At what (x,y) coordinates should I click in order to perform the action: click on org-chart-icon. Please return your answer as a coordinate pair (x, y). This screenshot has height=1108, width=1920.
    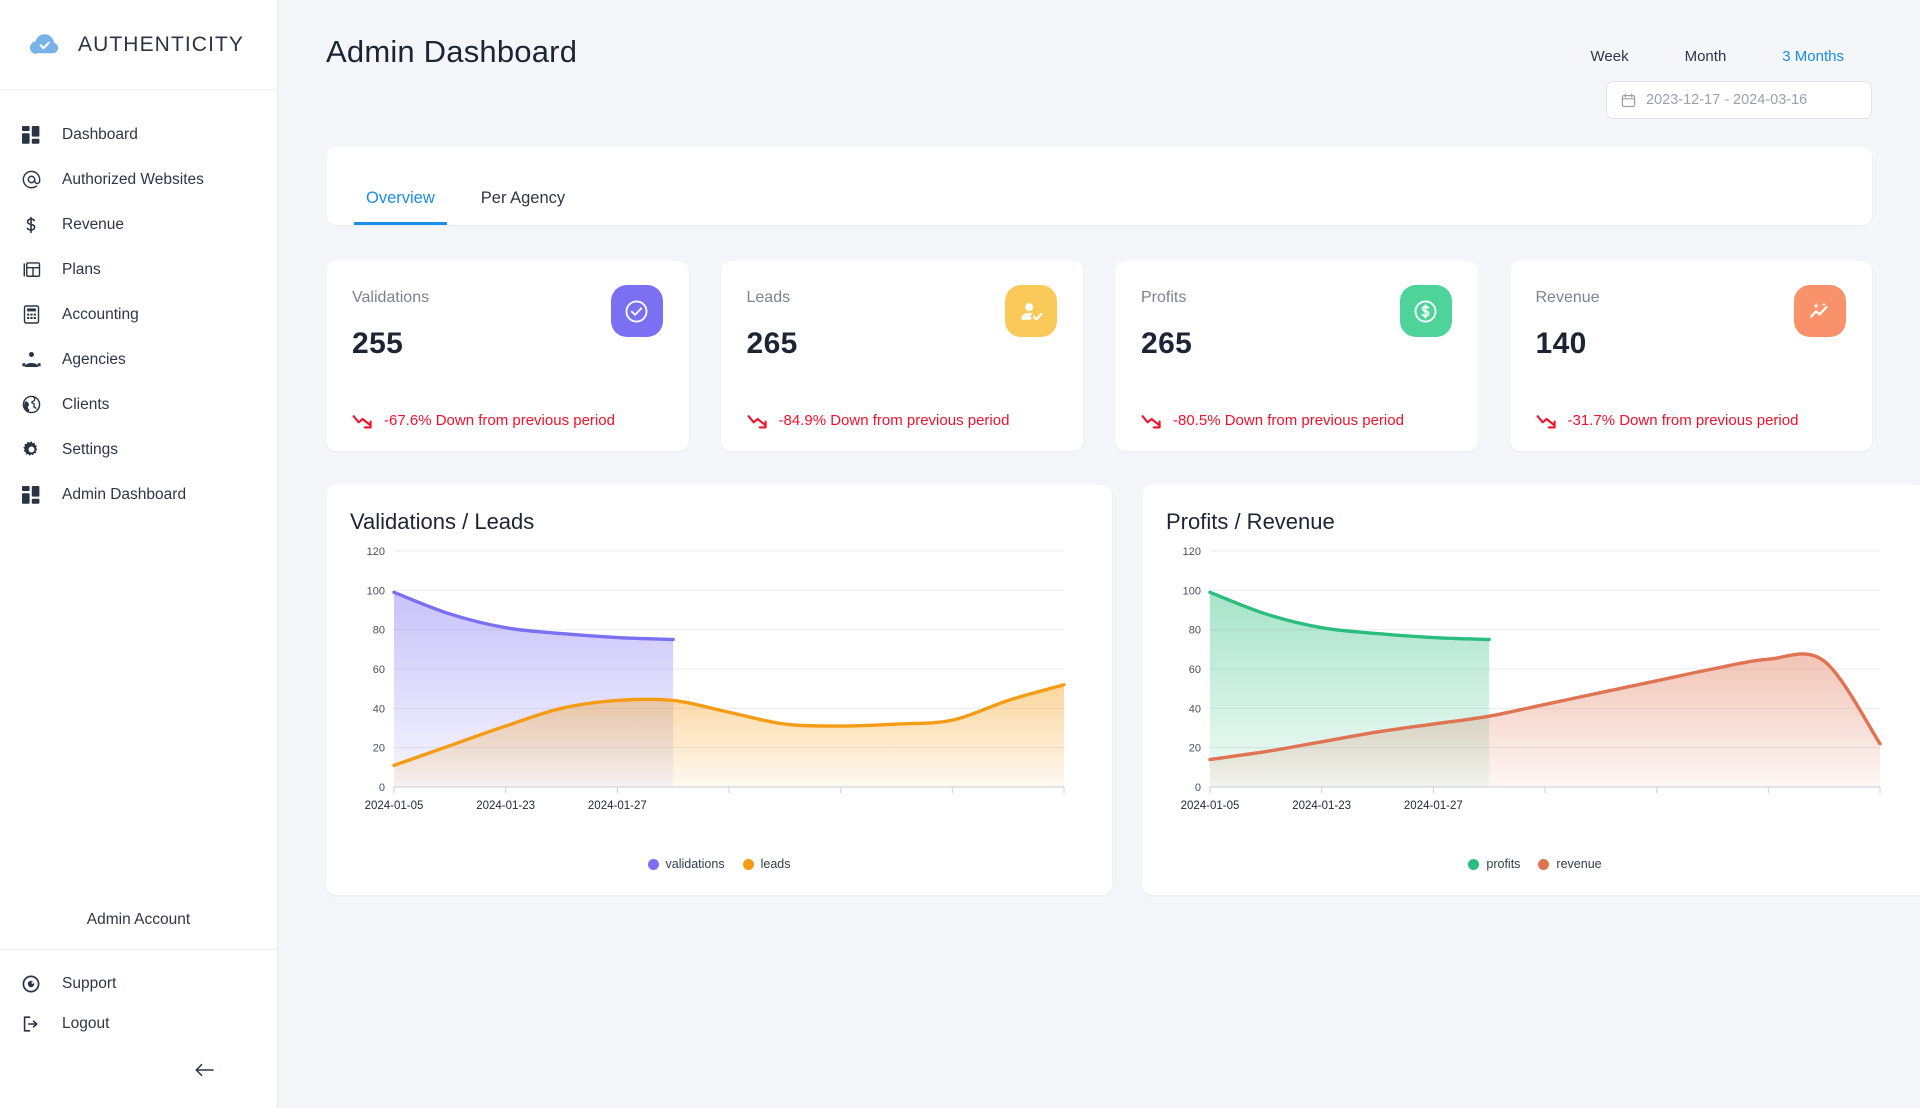
    Looking at the image, I should click on (31, 360).